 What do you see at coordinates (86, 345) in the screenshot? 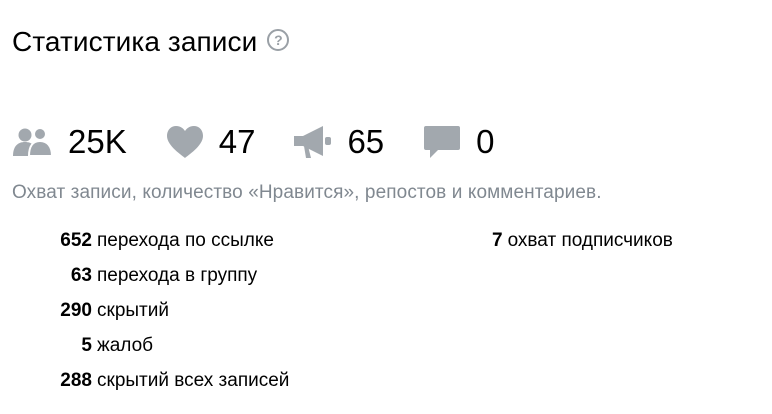
I see `detail-value: 5` at bounding box center [86, 345].